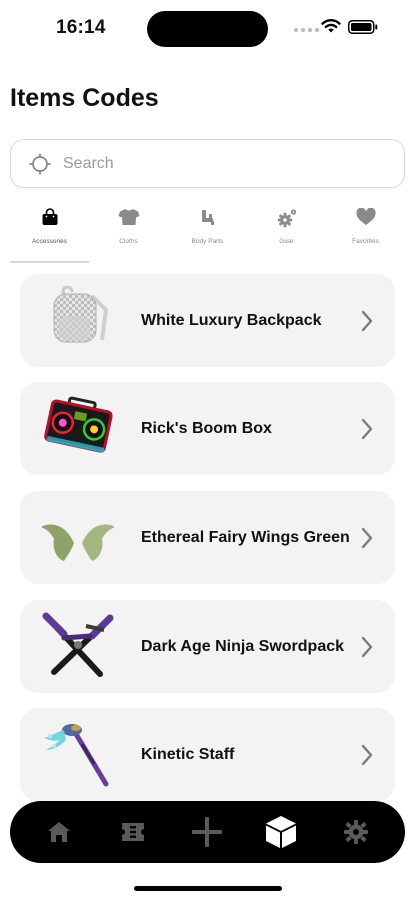  Describe the element at coordinates (245, 537) in the screenshot. I see `item-name: Ethereal Fairy Wings Green` at that location.